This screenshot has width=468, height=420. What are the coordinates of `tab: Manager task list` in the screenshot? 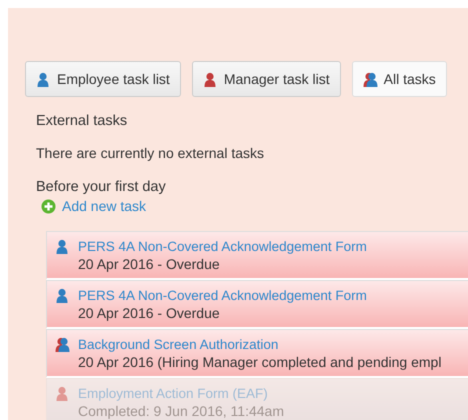 It's located at (266, 79).